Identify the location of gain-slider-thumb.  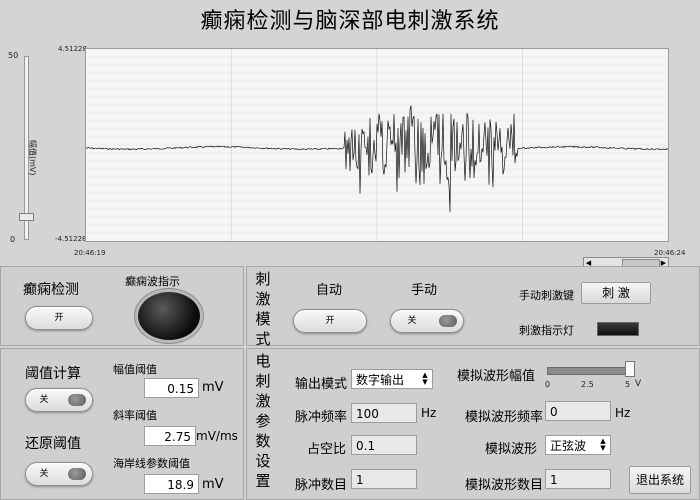
(26, 217).